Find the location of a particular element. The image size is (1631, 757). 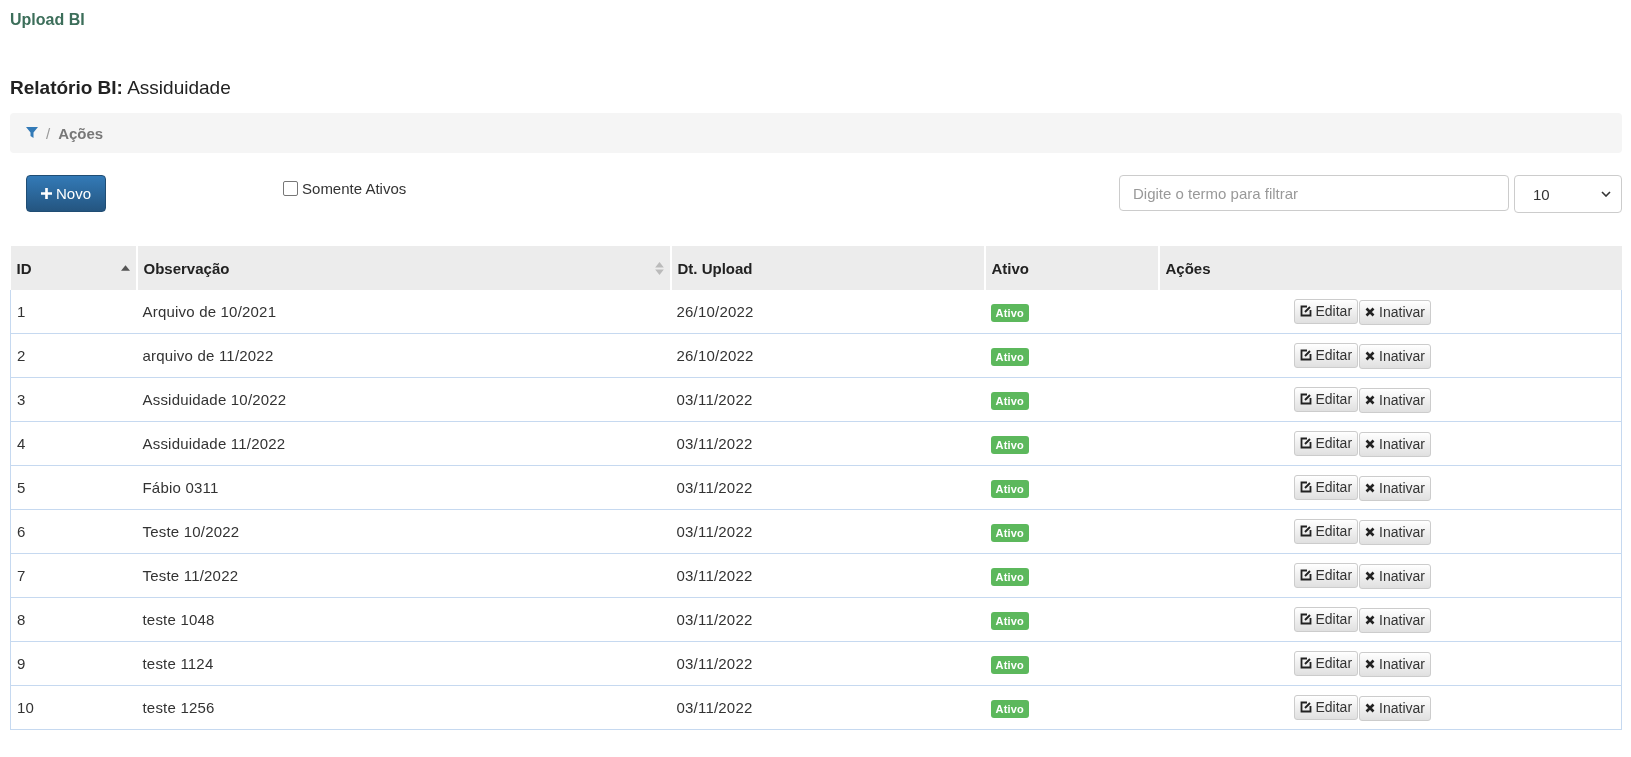

search-field: Digite o termo para filtrar is located at coordinates (1314, 193).